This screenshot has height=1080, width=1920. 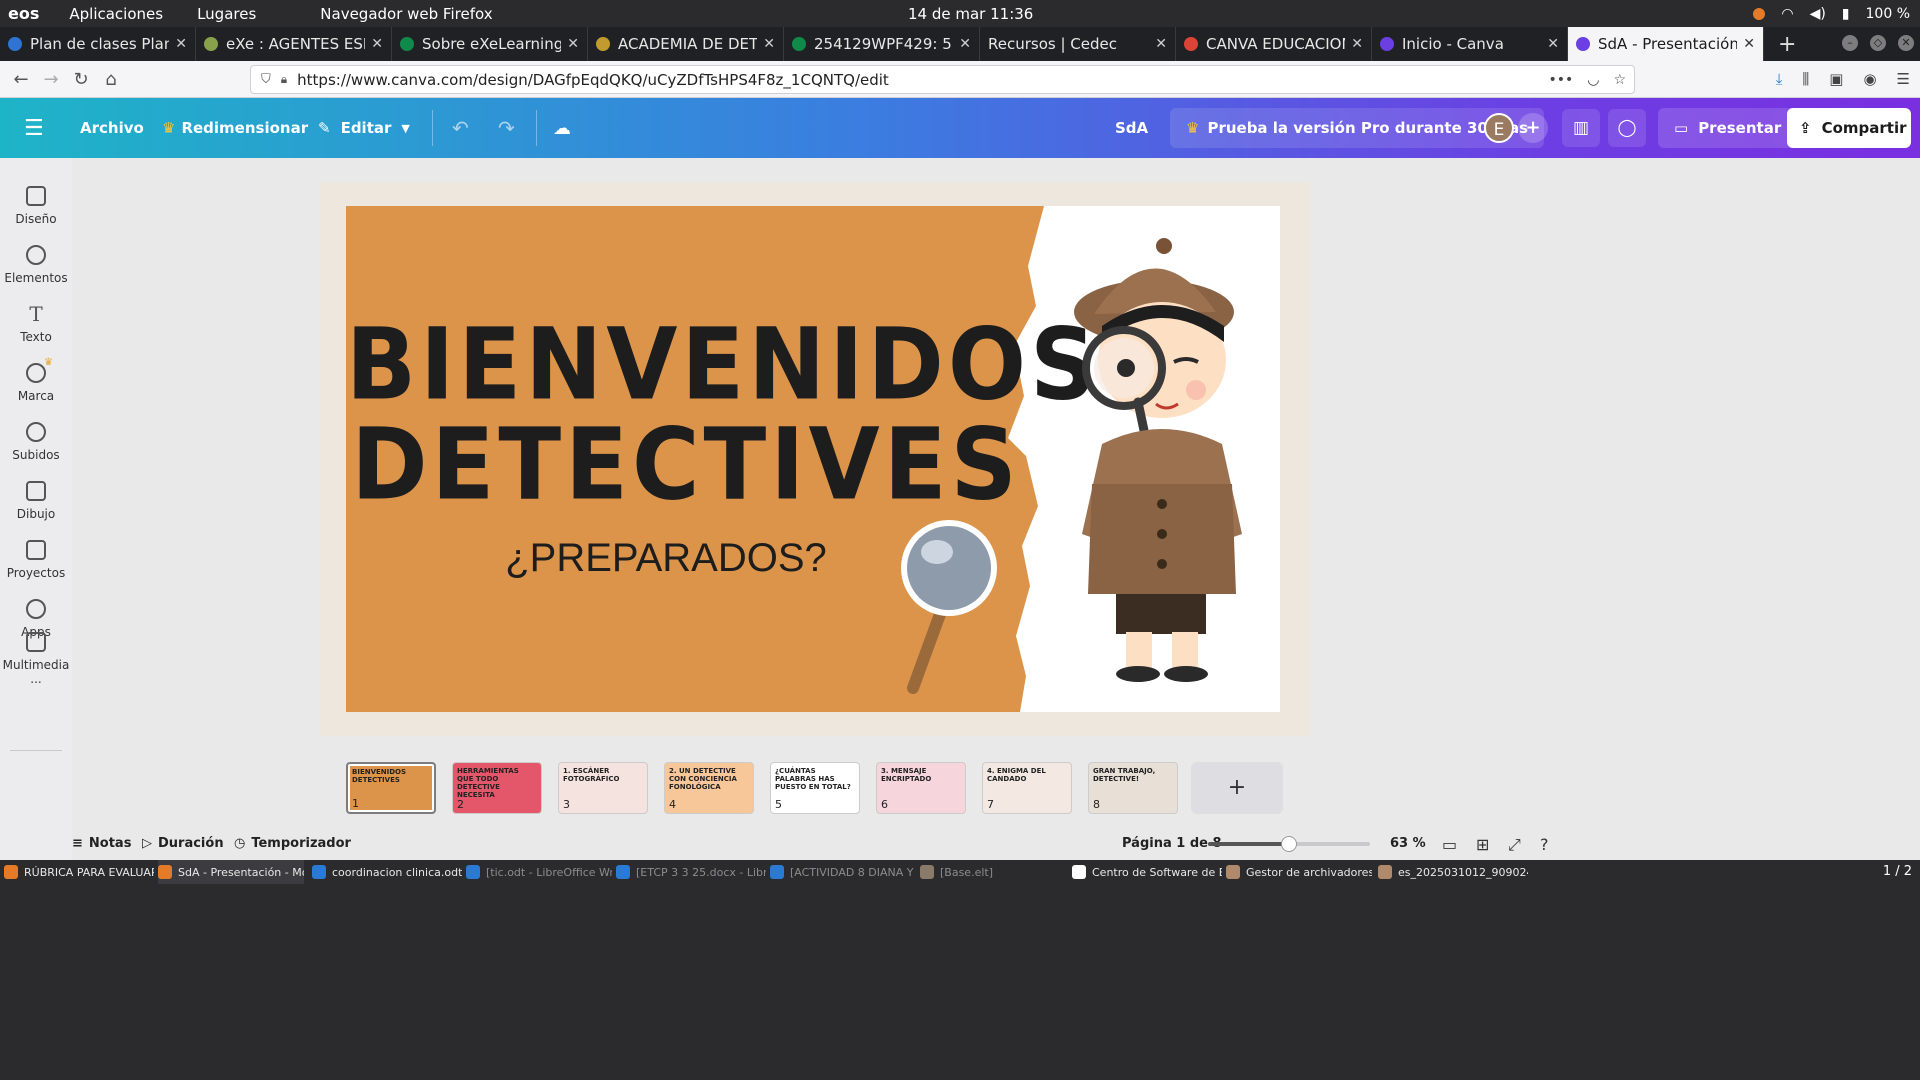 I want to click on menu-icon: ☰, so click(x=34, y=128).